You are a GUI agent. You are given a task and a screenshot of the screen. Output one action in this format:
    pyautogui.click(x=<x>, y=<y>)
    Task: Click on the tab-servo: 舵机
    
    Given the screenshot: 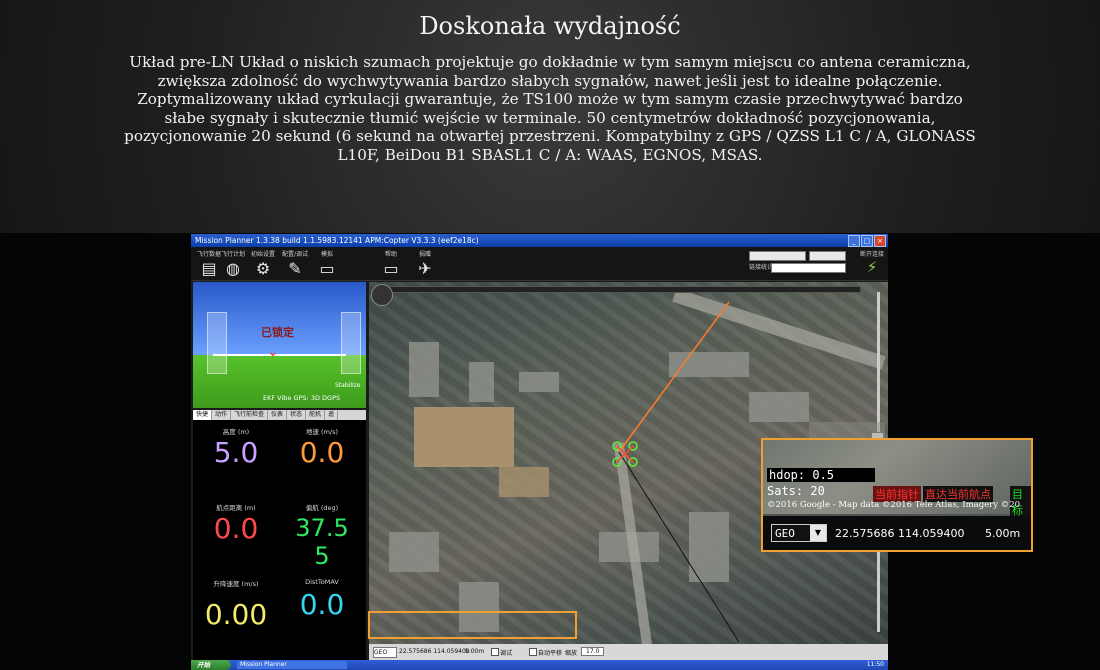 What is the action you would take?
    pyautogui.click(x=316, y=415)
    